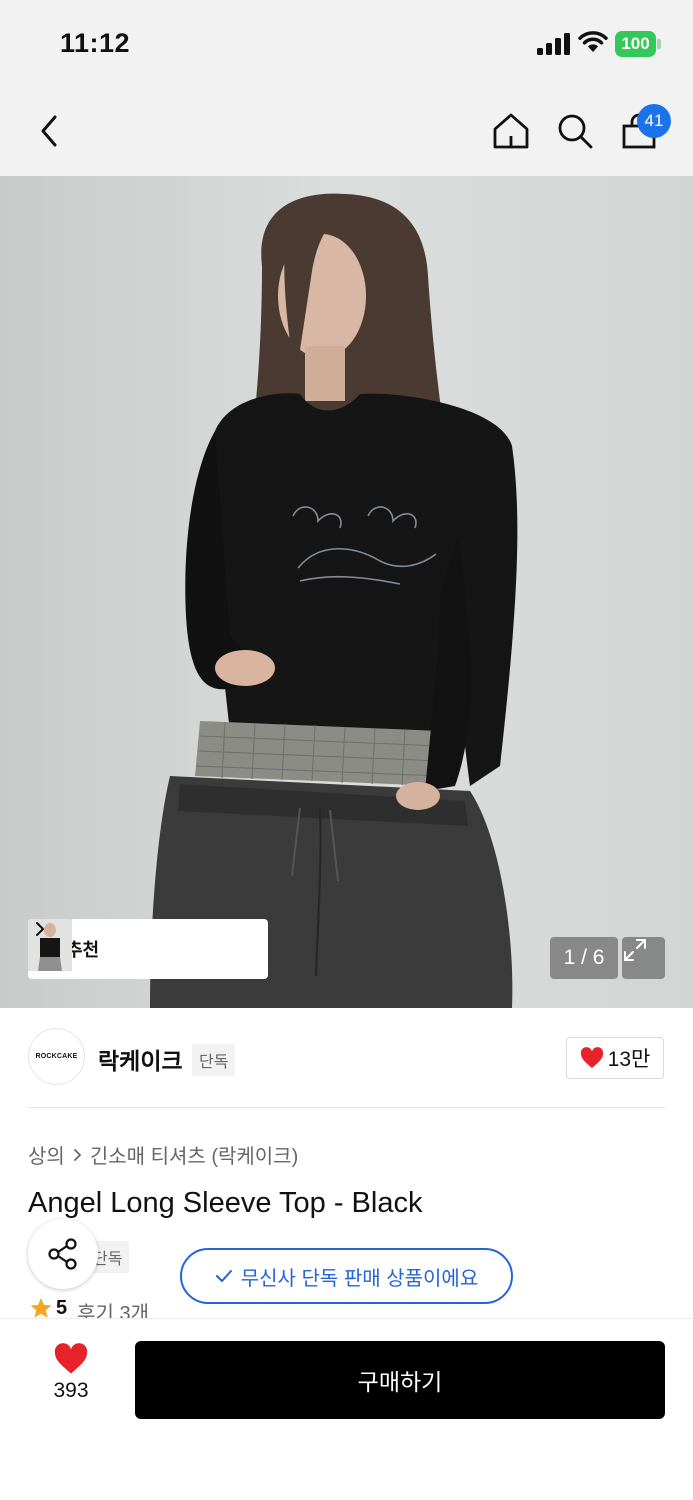 Image resolution: width=693 pixels, height=1500 pixels. I want to click on brand-logo: ROCKCAKE, so click(56, 1056).